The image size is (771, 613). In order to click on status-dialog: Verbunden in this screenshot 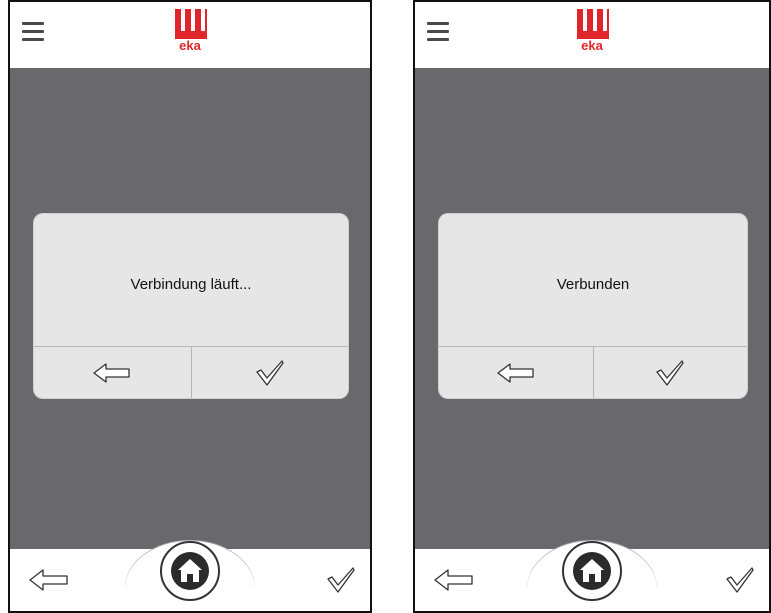, I will do `click(593, 306)`.